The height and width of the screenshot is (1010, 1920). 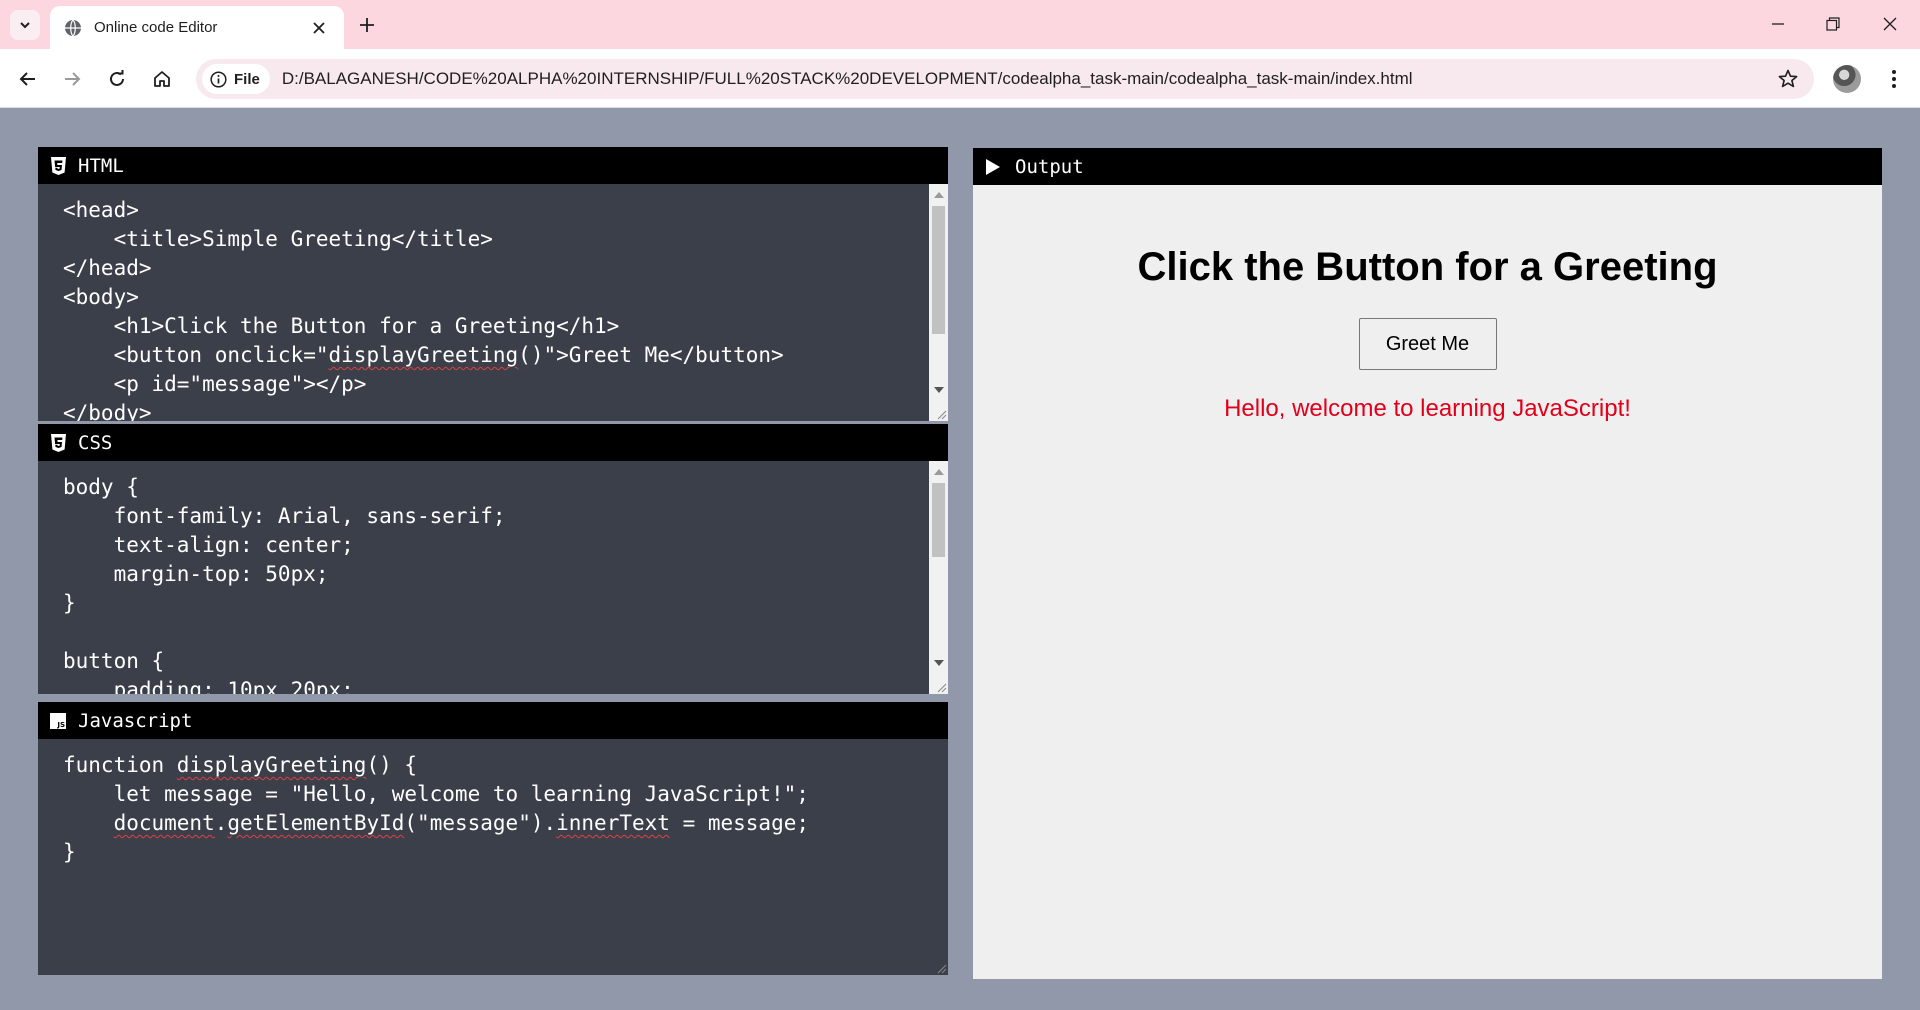 I want to click on profile-avatar, so click(x=1847, y=79).